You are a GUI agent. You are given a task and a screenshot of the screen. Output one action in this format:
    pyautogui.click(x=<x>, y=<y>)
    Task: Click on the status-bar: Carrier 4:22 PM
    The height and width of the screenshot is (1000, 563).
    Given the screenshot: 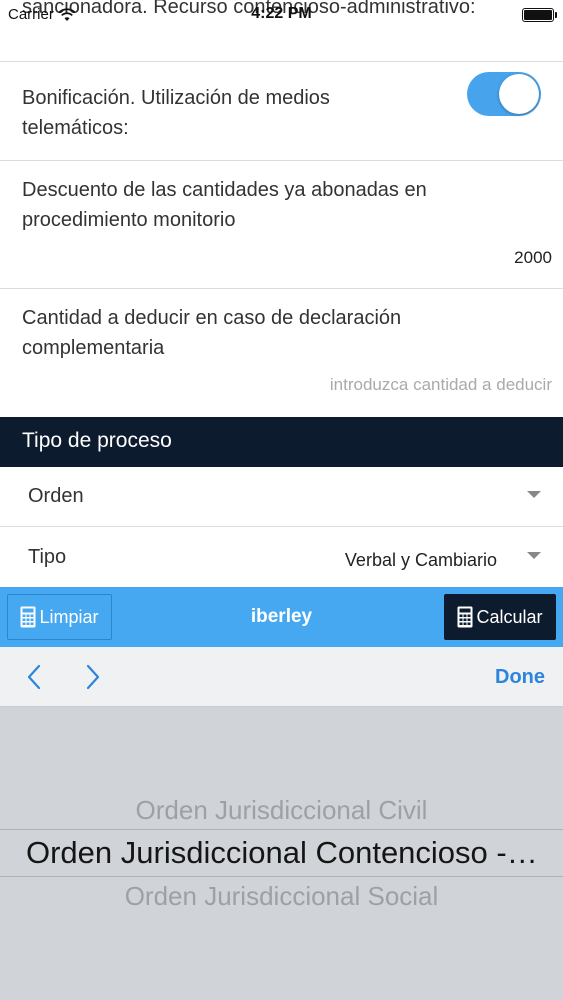 What is the action you would take?
    pyautogui.click(x=281, y=14)
    